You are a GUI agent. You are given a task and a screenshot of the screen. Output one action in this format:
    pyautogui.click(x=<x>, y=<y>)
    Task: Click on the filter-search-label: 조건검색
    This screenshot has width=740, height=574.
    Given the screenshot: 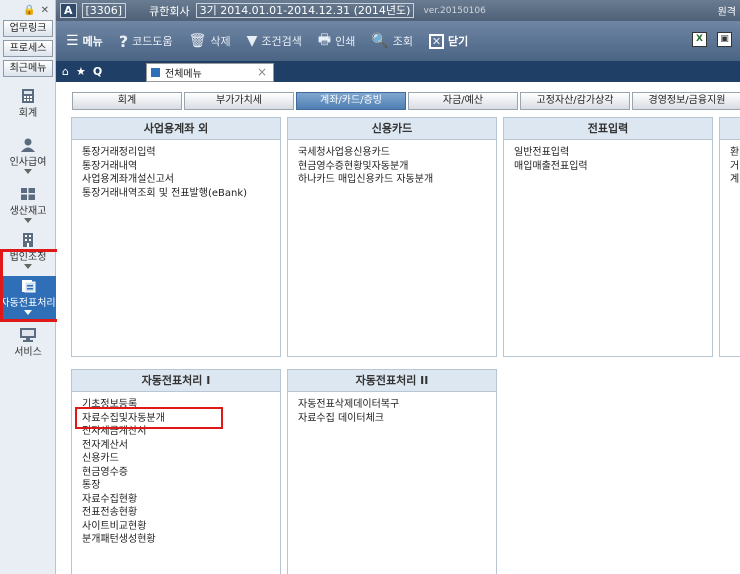 What is the action you would take?
    pyautogui.click(x=281, y=41)
    